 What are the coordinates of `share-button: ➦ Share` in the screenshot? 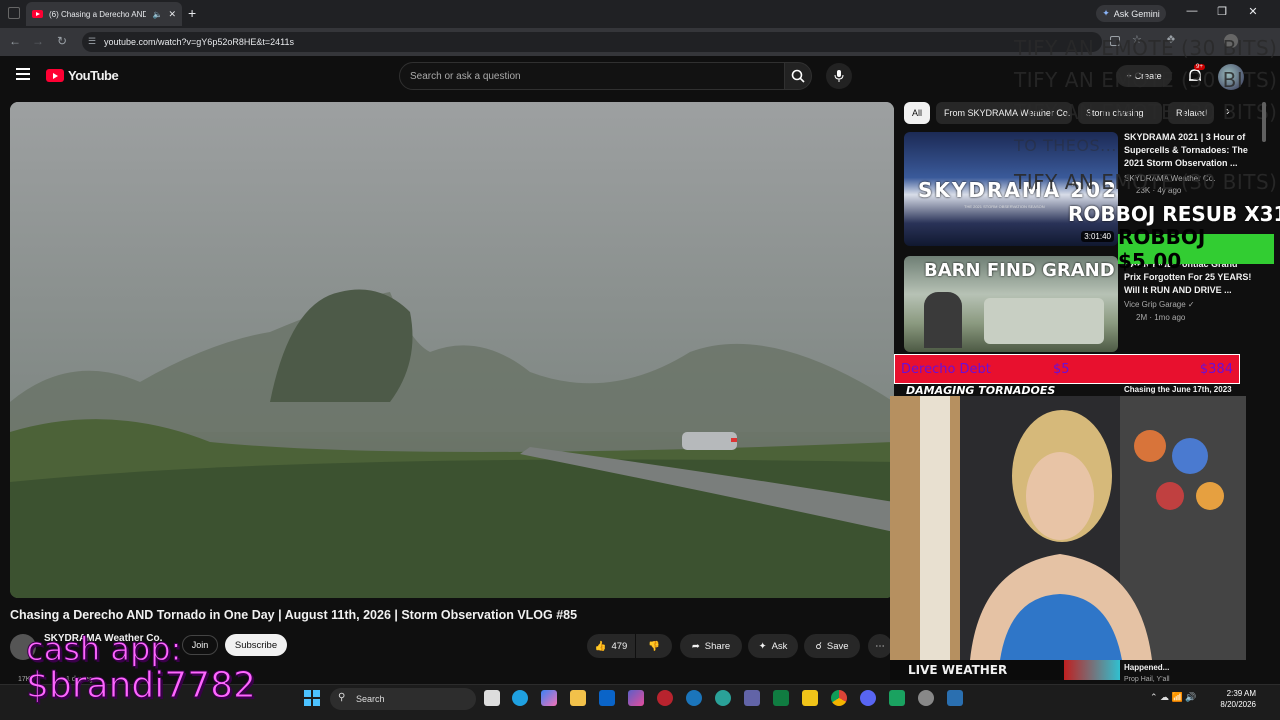 It's located at (711, 646).